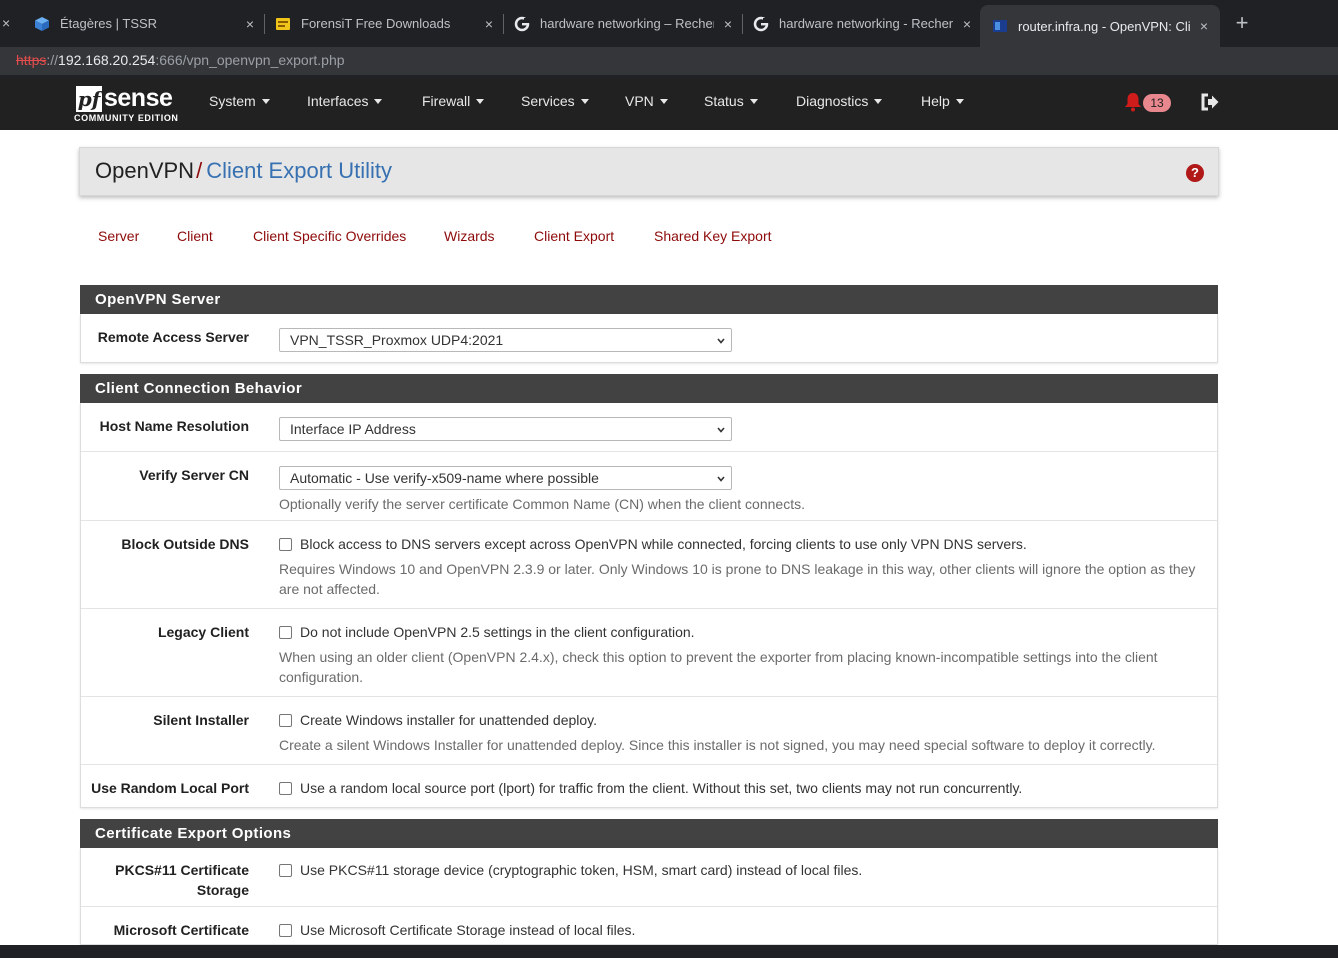 This screenshot has height=958, width=1338. Describe the element at coordinates (1000, 26) in the screenshot. I see `pfsense-icon` at that location.